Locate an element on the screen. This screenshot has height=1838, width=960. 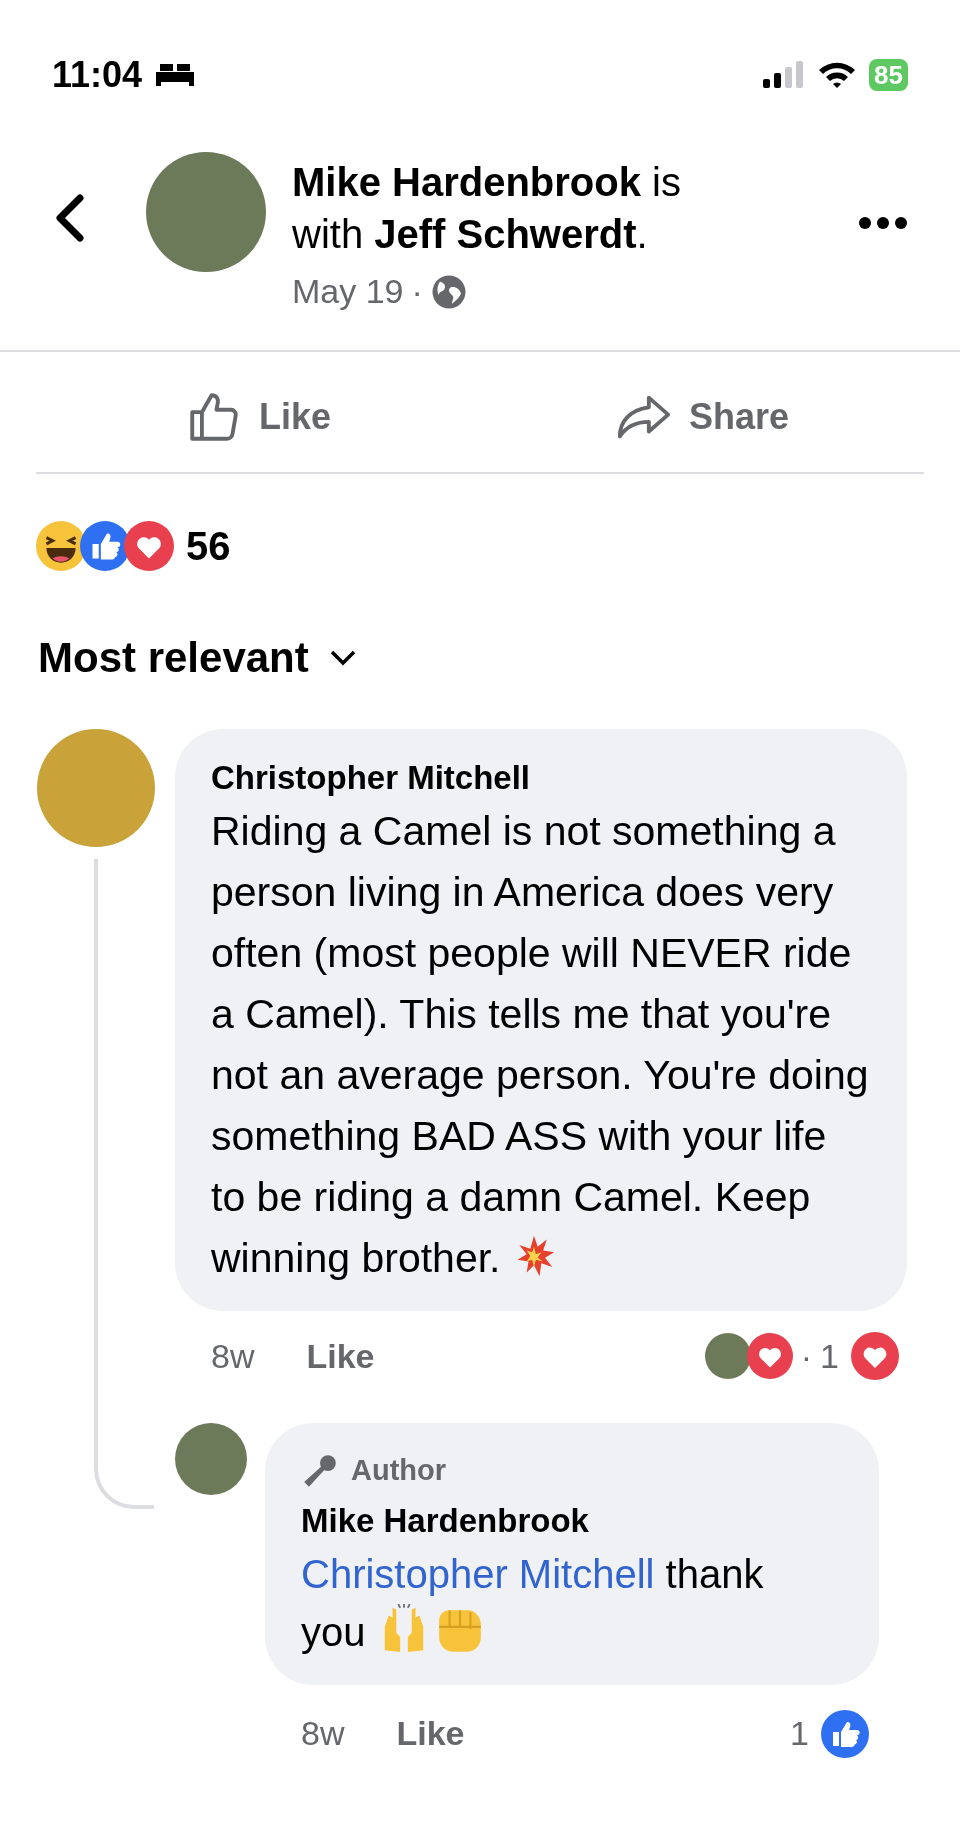
globe-icon is located at coordinates (448, 291).